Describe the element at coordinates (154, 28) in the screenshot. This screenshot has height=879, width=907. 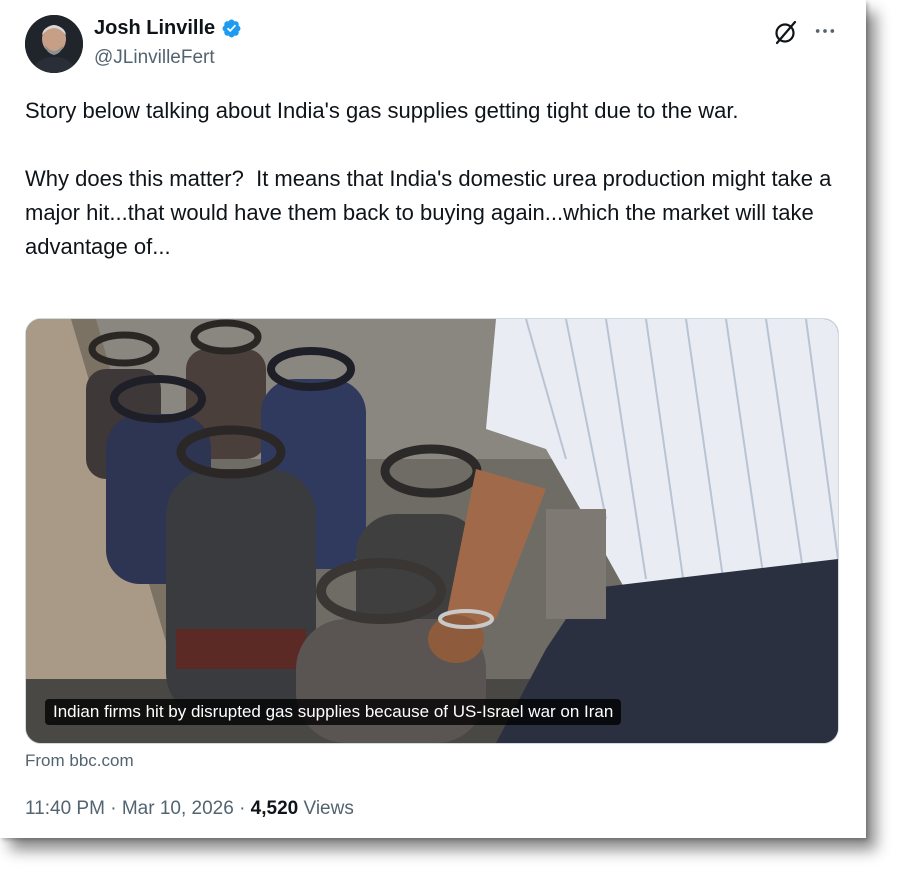
I see `author-display-name: Josh Linville` at that location.